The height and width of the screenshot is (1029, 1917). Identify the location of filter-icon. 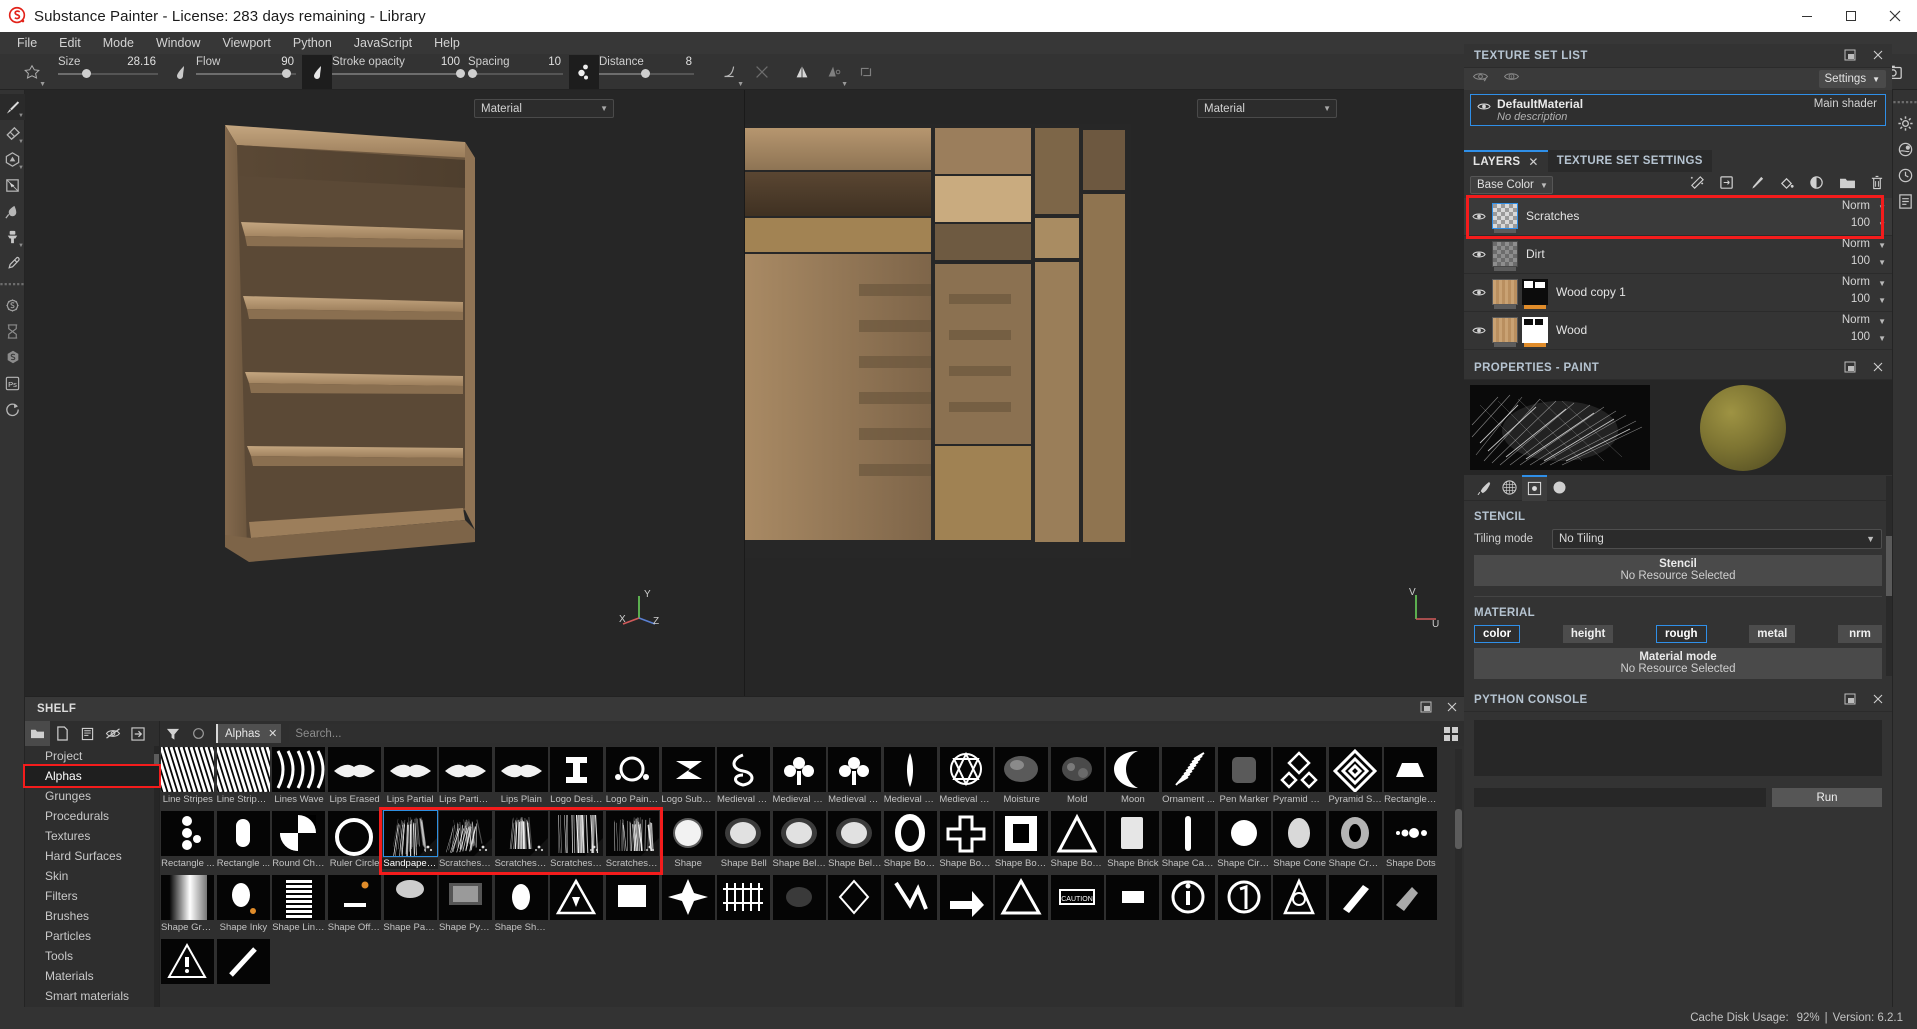
(173, 734).